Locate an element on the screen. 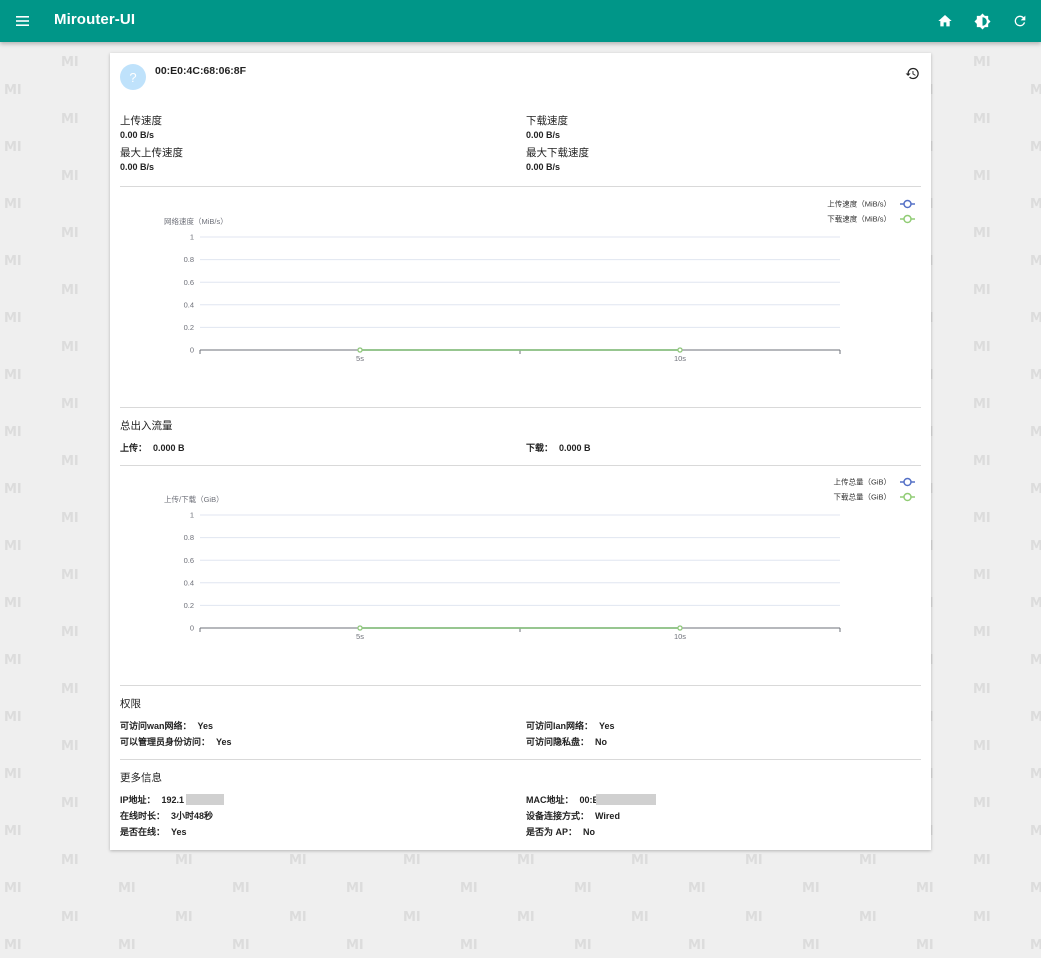  admin-access-key: 可以管理员身份访问： is located at coordinates (165, 742).